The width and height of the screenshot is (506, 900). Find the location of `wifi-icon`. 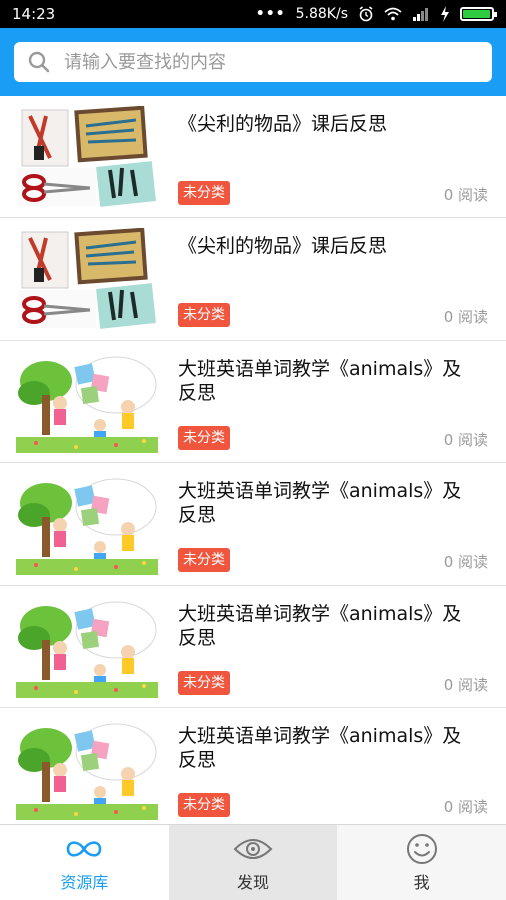

wifi-icon is located at coordinates (393, 14).